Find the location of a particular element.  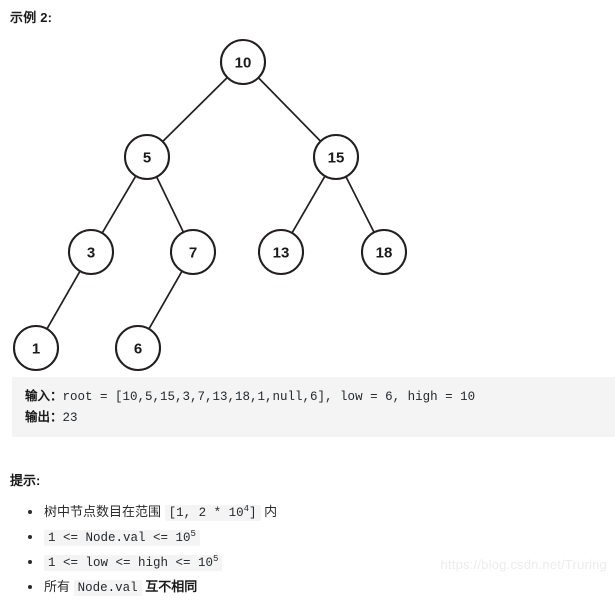

hint-exponent: 4 is located at coordinates (246, 508).